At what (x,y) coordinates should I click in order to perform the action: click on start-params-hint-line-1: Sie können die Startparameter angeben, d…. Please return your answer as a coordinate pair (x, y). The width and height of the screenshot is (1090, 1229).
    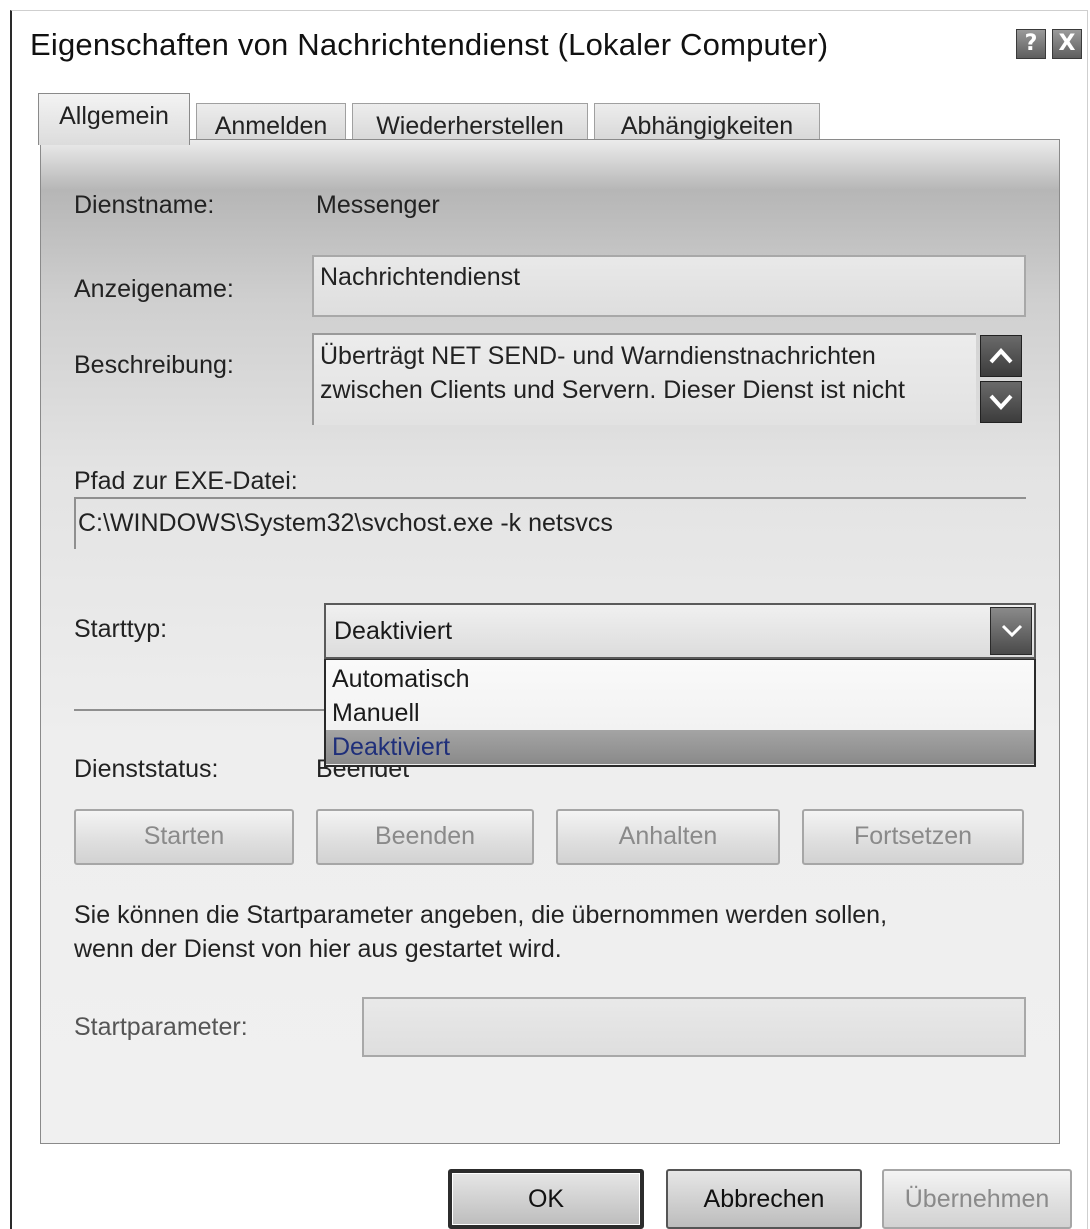
    Looking at the image, I should click on (481, 915).